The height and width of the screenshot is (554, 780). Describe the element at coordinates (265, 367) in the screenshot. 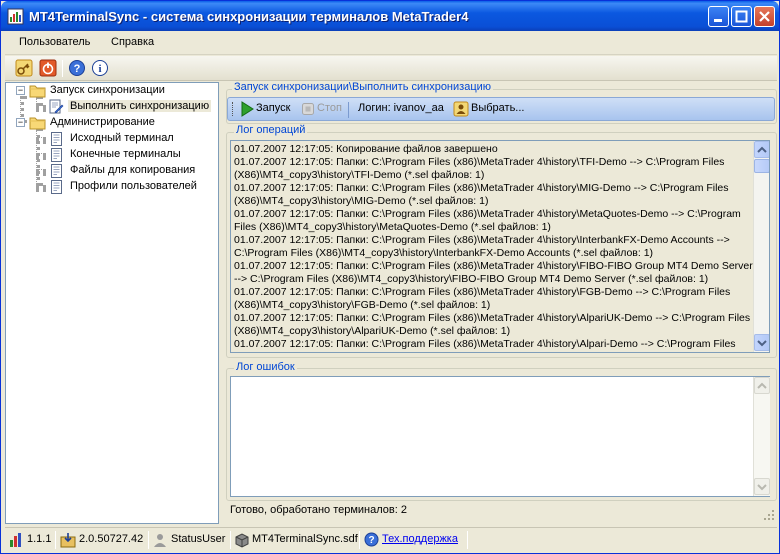

I see `err-log-title: Лог ошибок` at that location.